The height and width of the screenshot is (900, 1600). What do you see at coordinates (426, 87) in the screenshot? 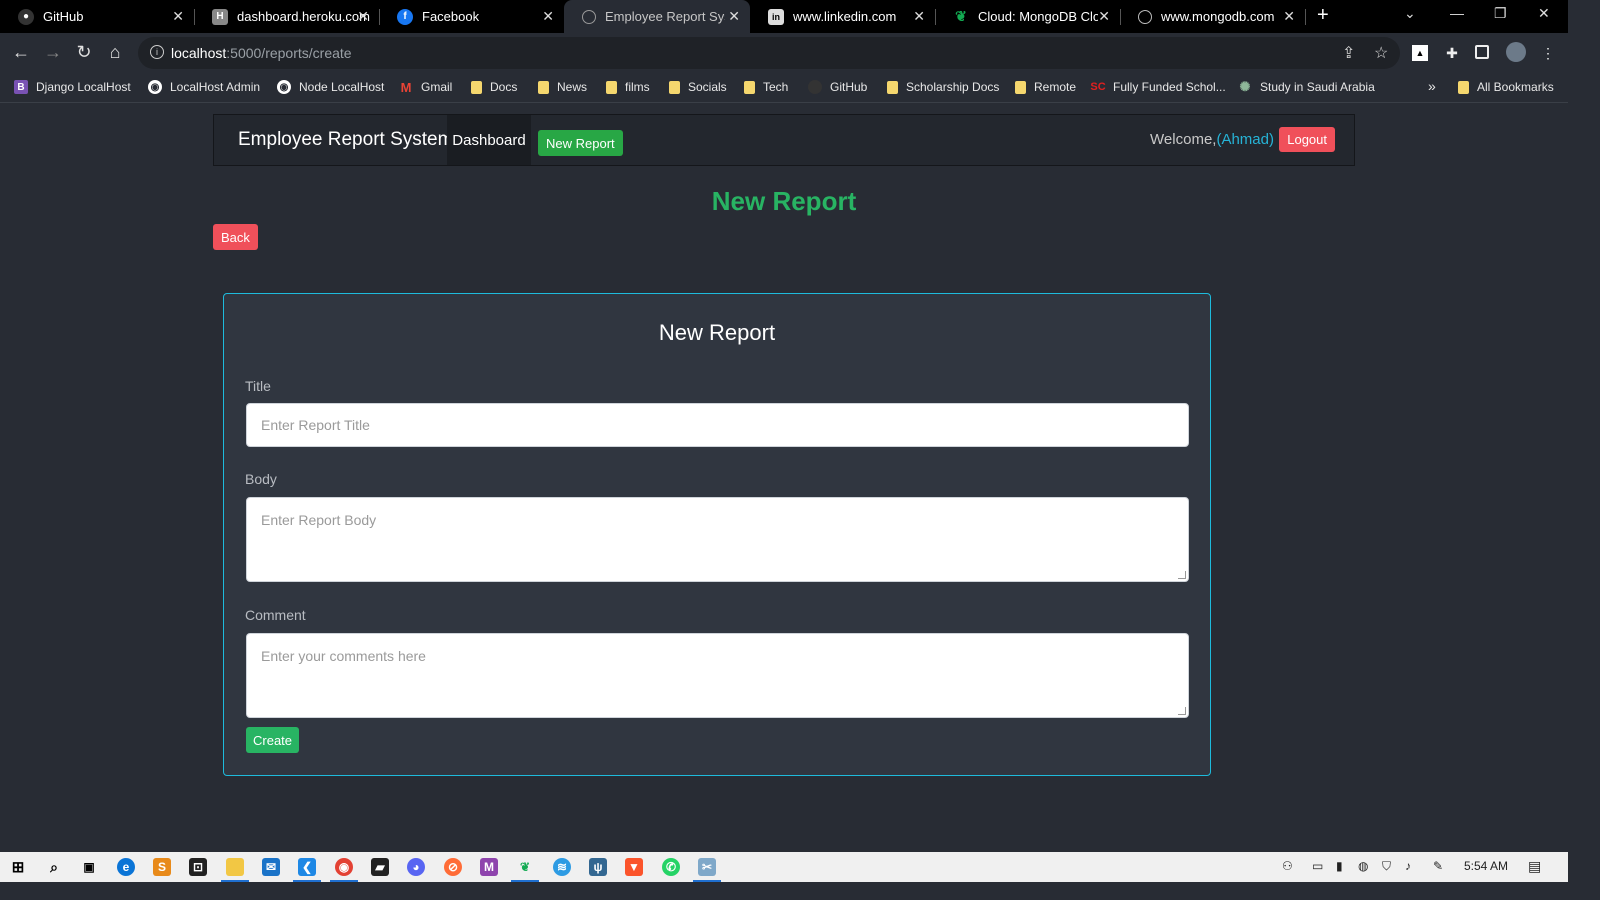
I see `bookmark-gmail: M Gmail` at bounding box center [426, 87].